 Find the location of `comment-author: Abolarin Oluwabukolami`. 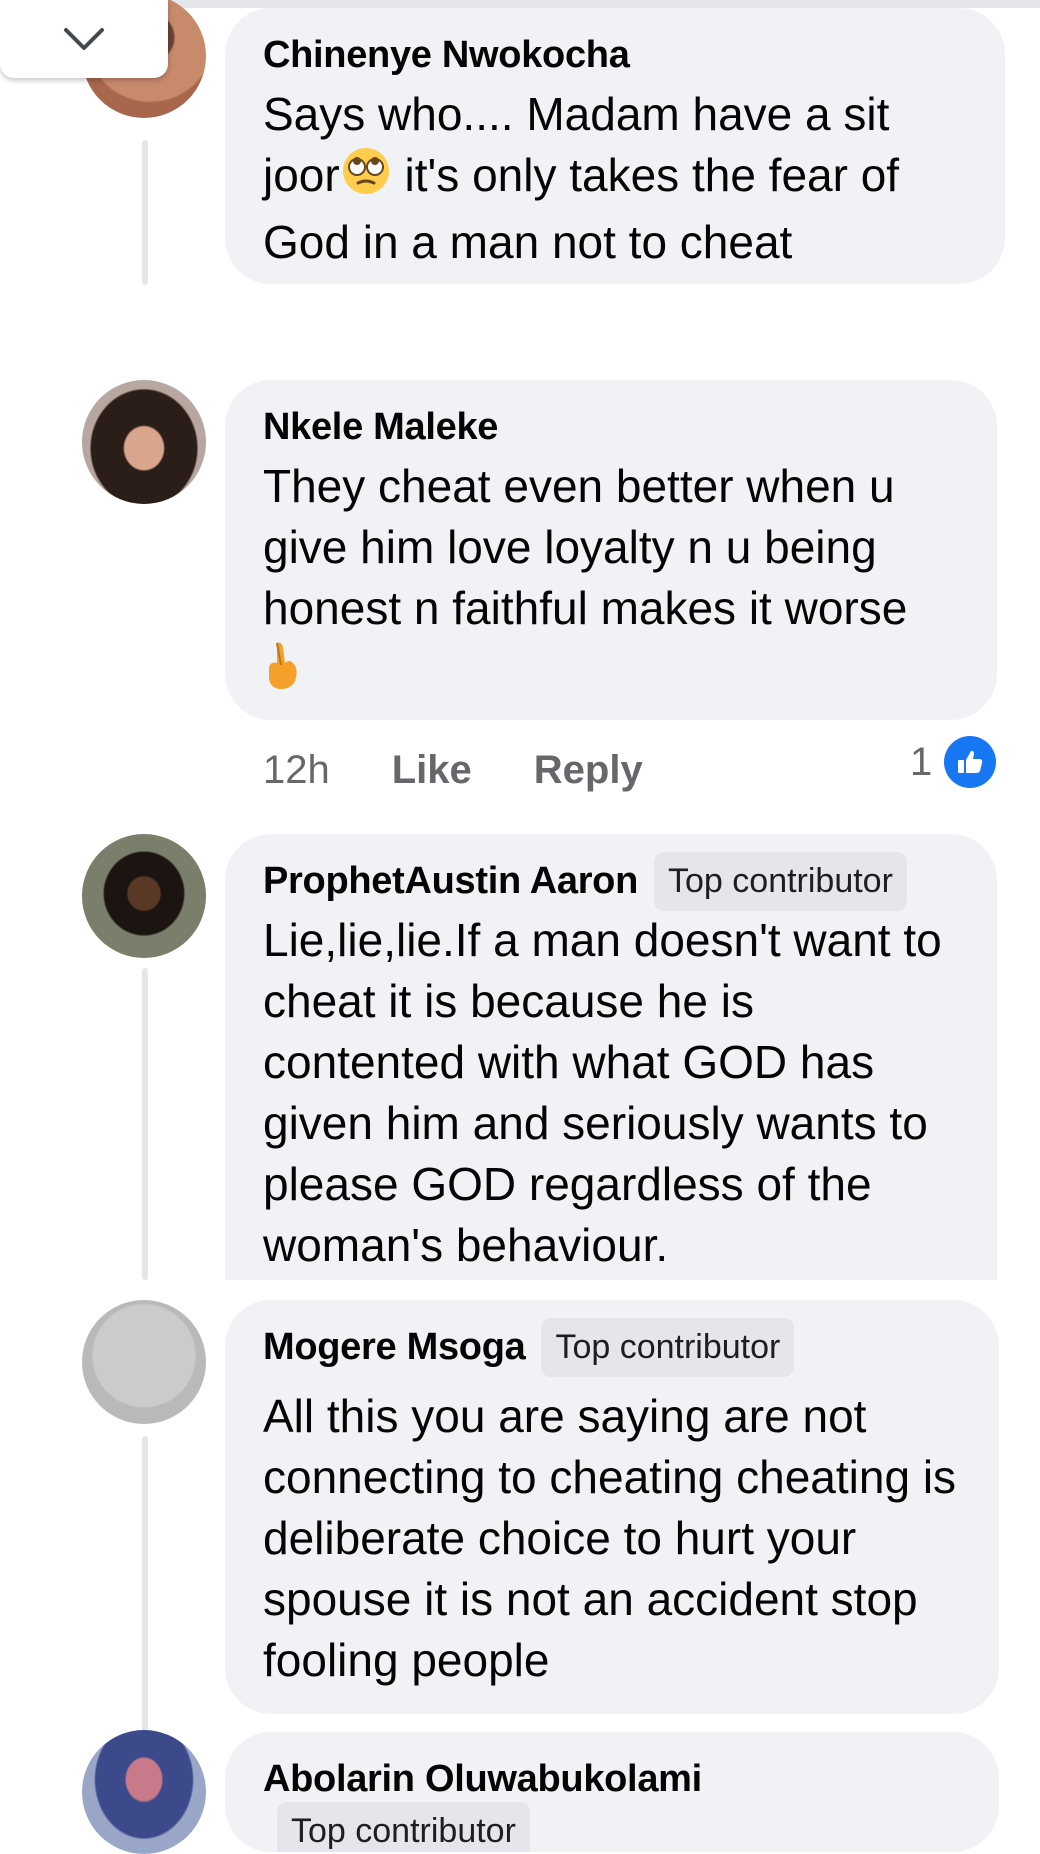

comment-author: Abolarin Oluwabukolami is located at coordinates (482, 1779).